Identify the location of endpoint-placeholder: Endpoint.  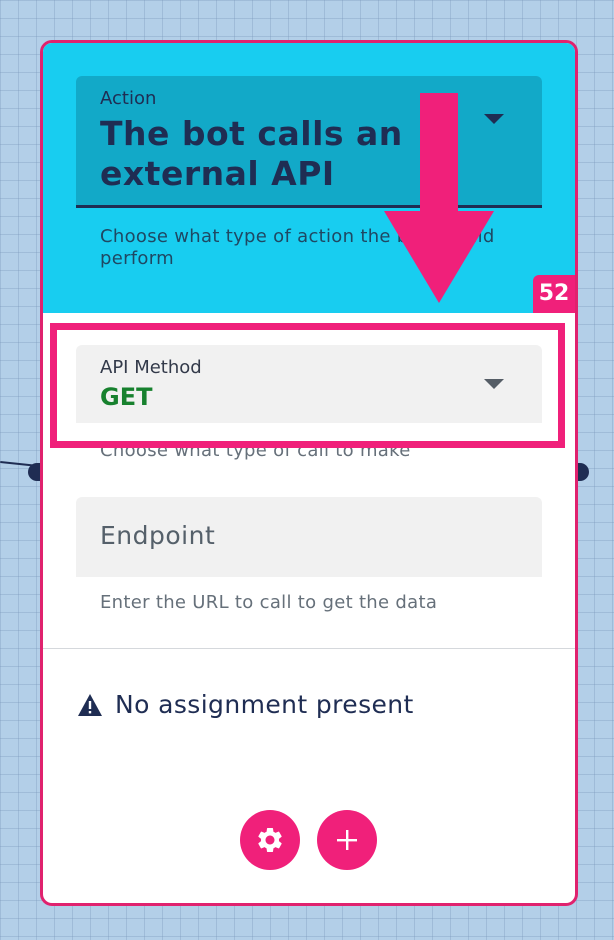
(158, 535).